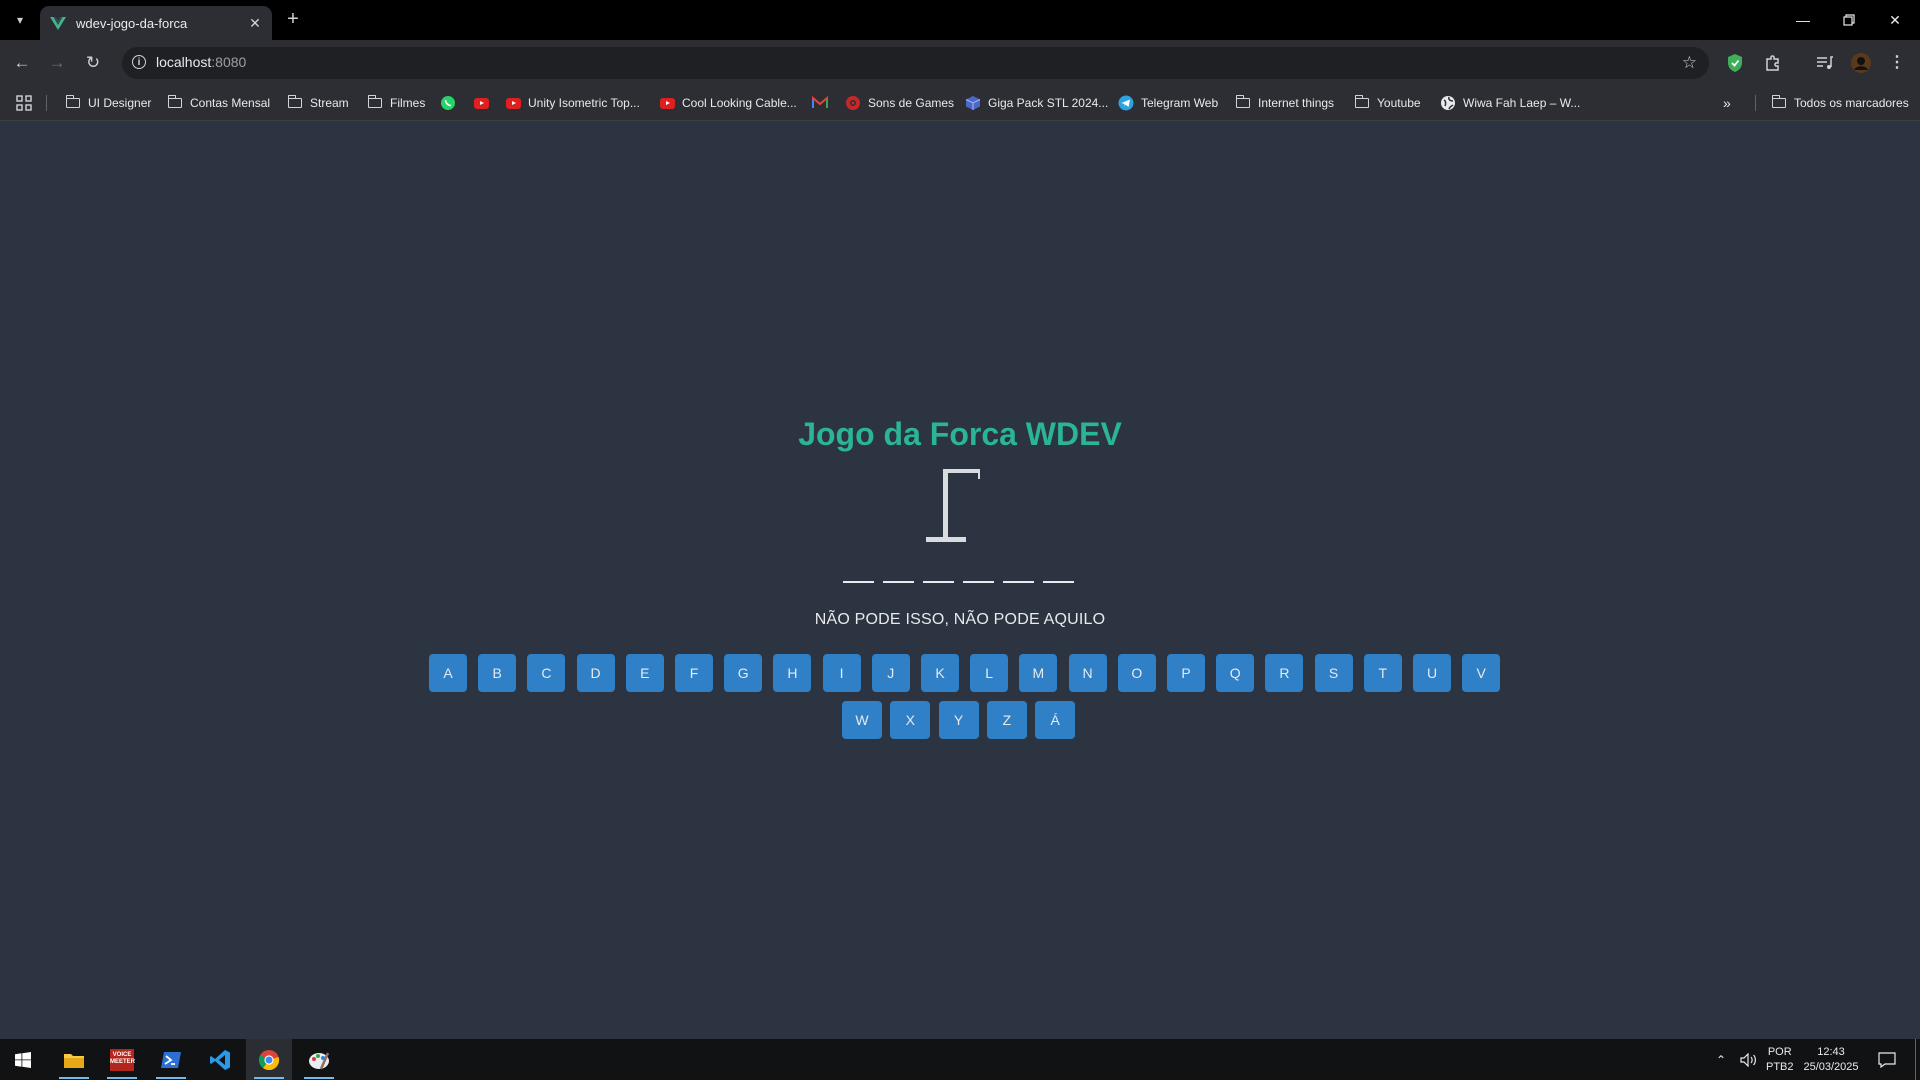  I want to click on letter-key-c: C, so click(546, 673).